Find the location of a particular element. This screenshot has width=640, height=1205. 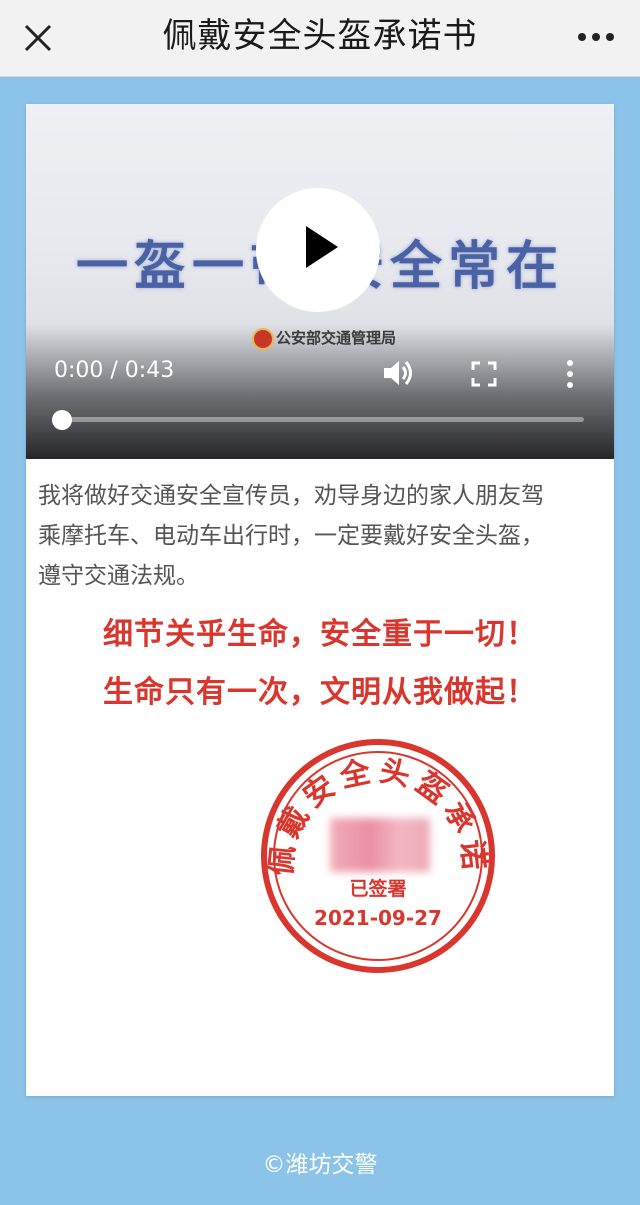

fullscreen-icon is located at coordinates (484, 374).